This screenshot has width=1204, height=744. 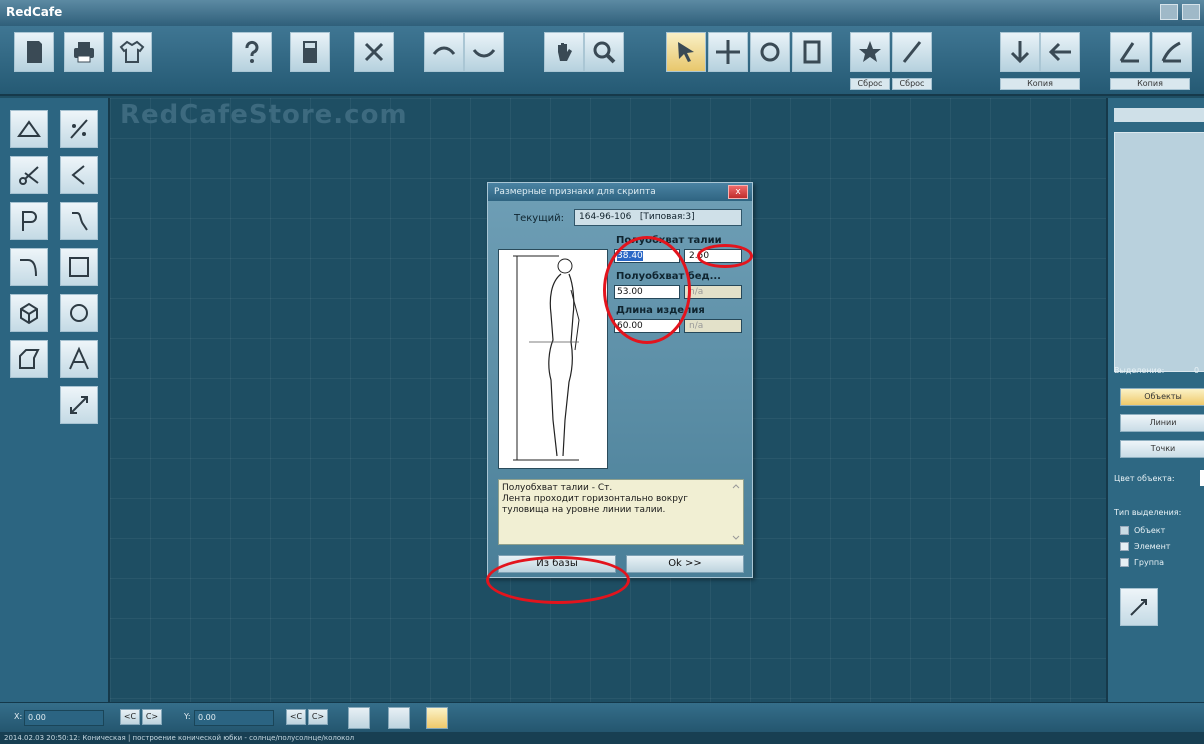 What do you see at coordinates (34, 12) in the screenshot?
I see `app-title: RedCafe` at bounding box center [34, 12].